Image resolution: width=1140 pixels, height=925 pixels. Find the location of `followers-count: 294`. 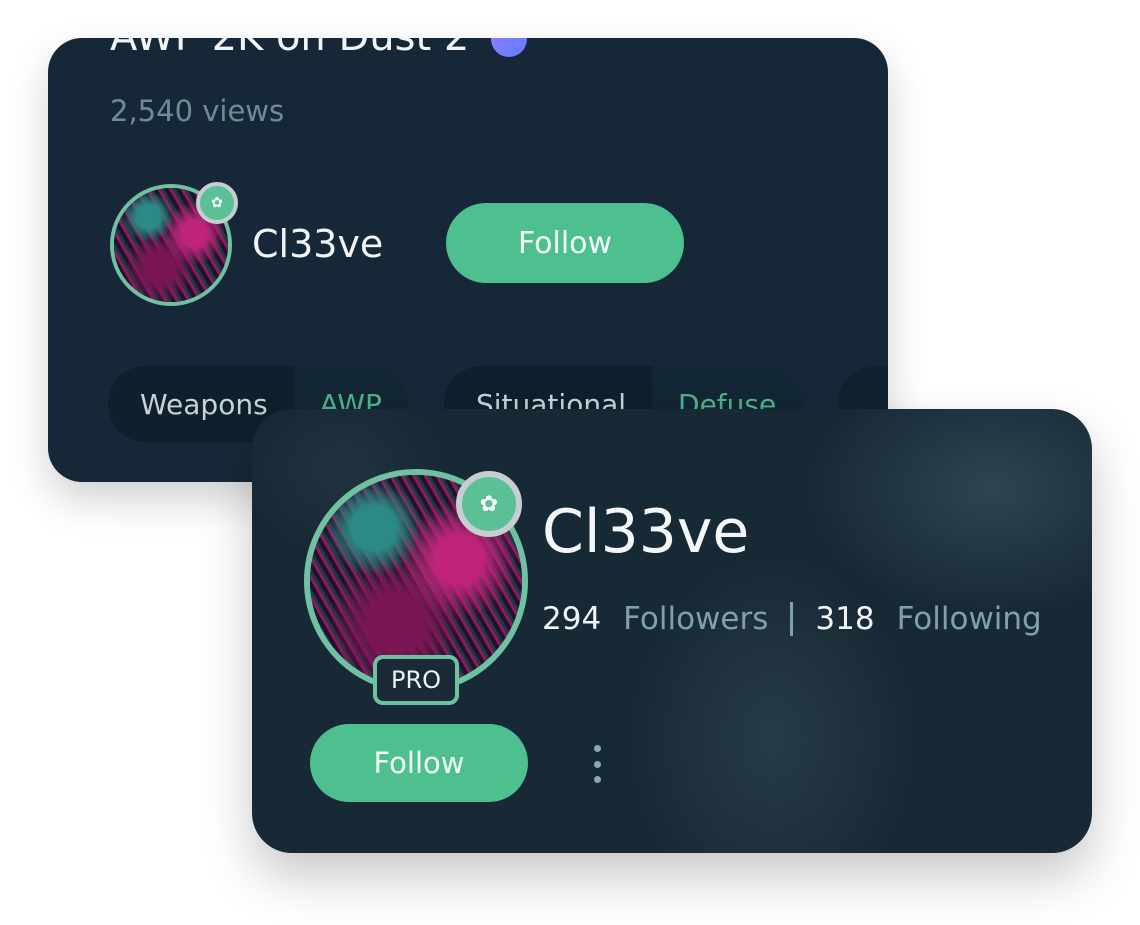

followers-count: 294 is located at coordinates (571, 619).